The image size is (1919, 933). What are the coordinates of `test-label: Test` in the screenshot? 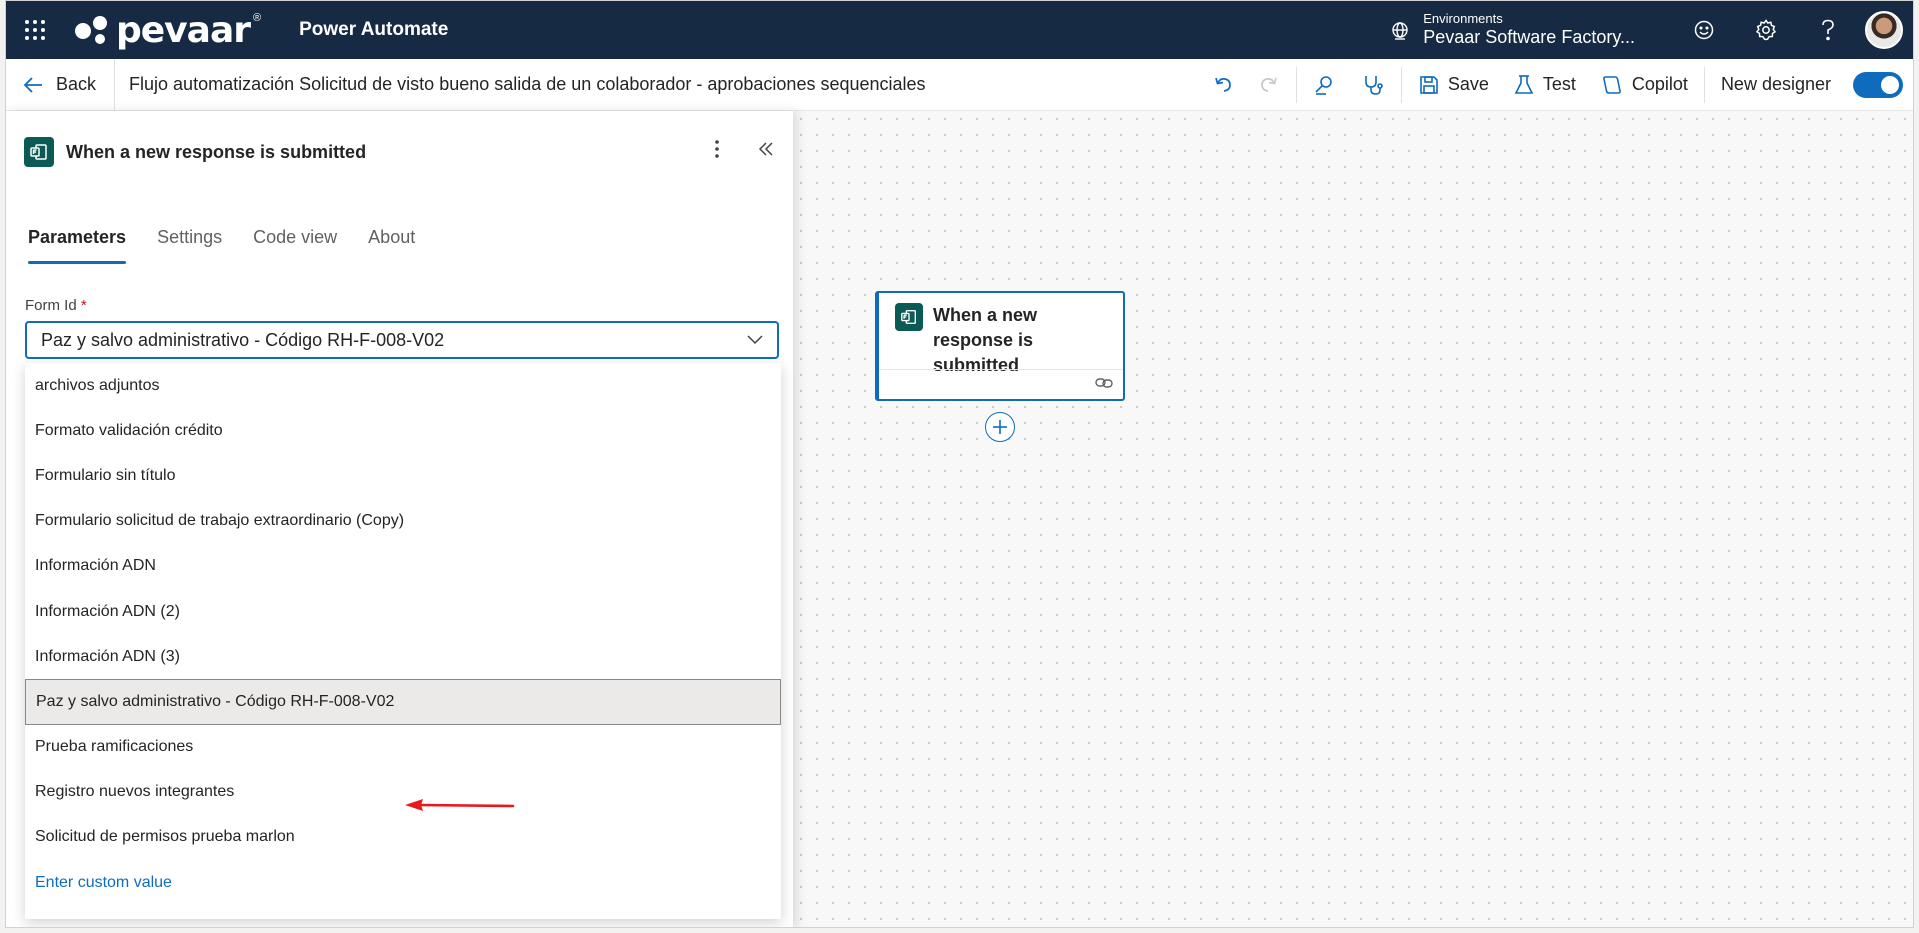 It's located at (1559, 84).